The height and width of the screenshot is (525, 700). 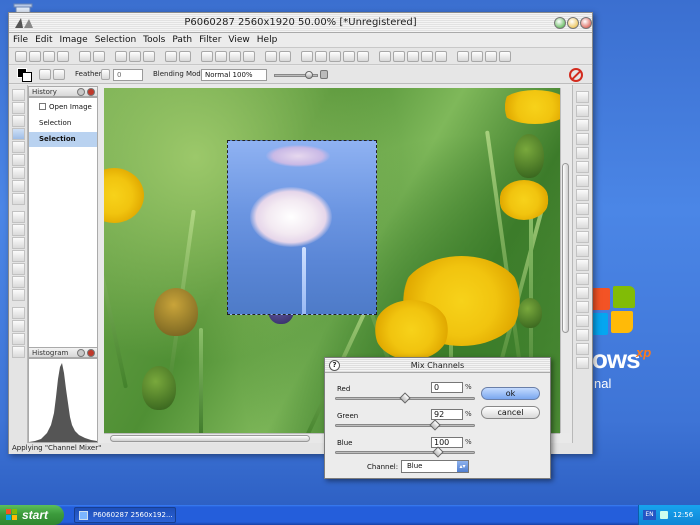 What do you see at coordinates (18, 108) in the screenshot?
I see `lasso-tool-icon` at bounding box center [18, 108].